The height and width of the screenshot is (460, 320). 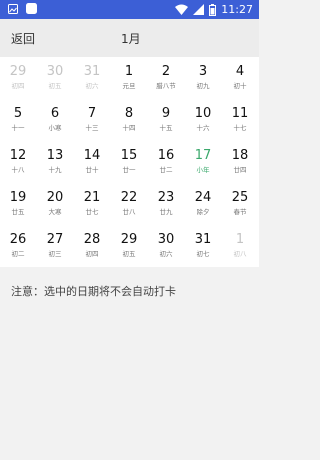 I want to click on calendar-day-cell: 26 初二, so click(x=18, y=246).